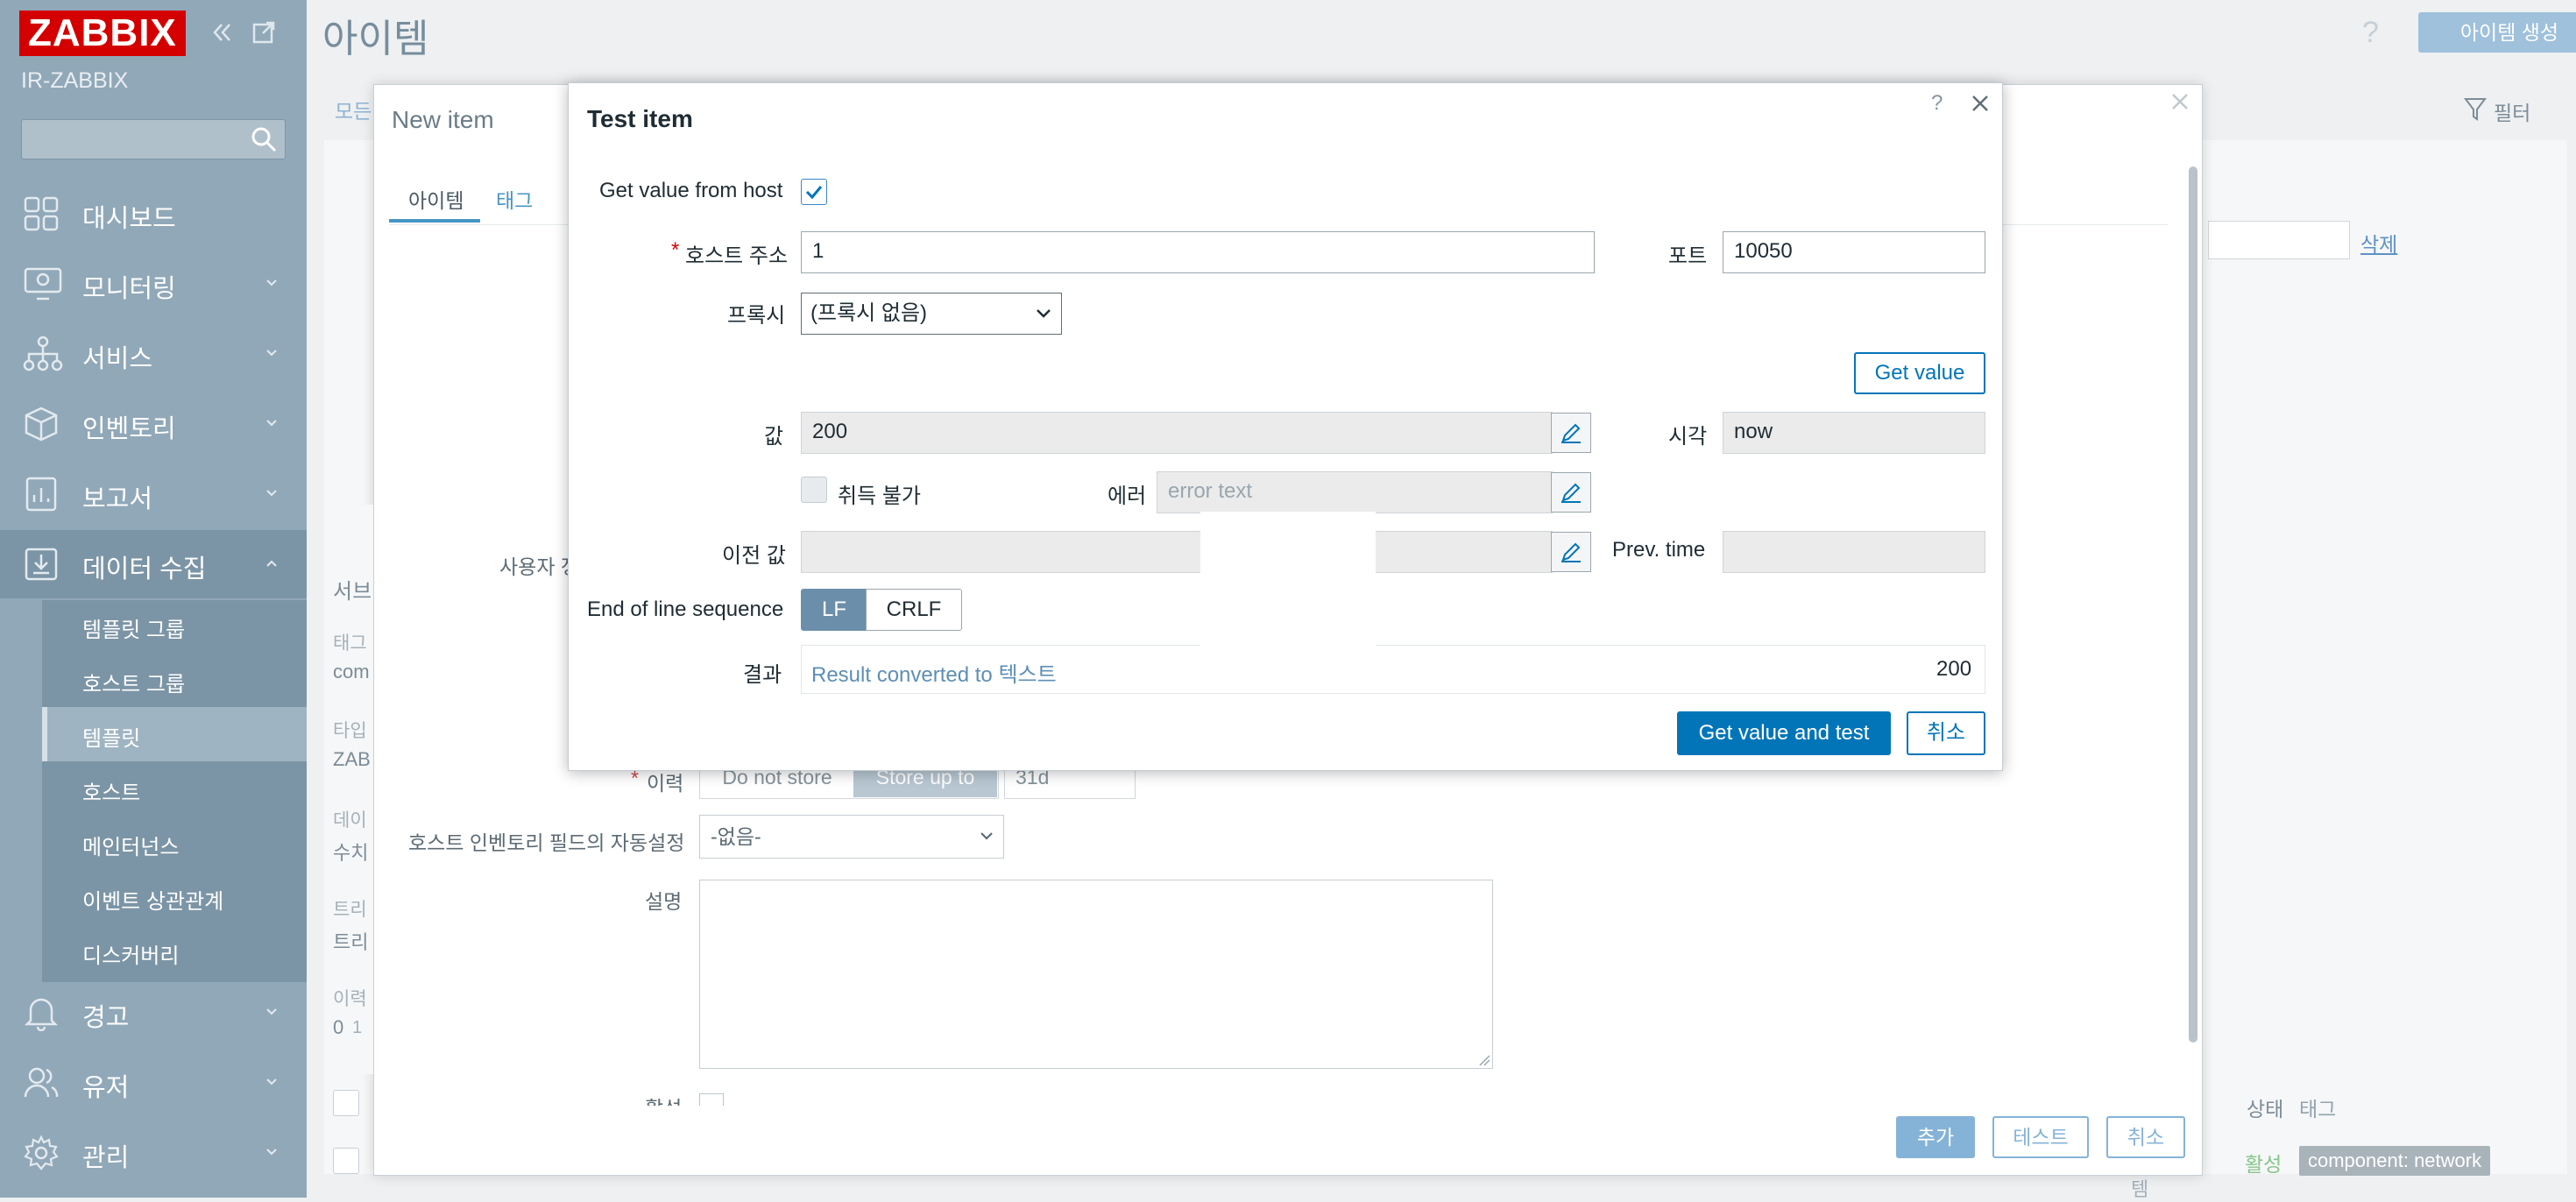 The height and width of the screenshot is (1202, 2576). I want to click on get-value-from-host-checkbox, so click(814, 192).